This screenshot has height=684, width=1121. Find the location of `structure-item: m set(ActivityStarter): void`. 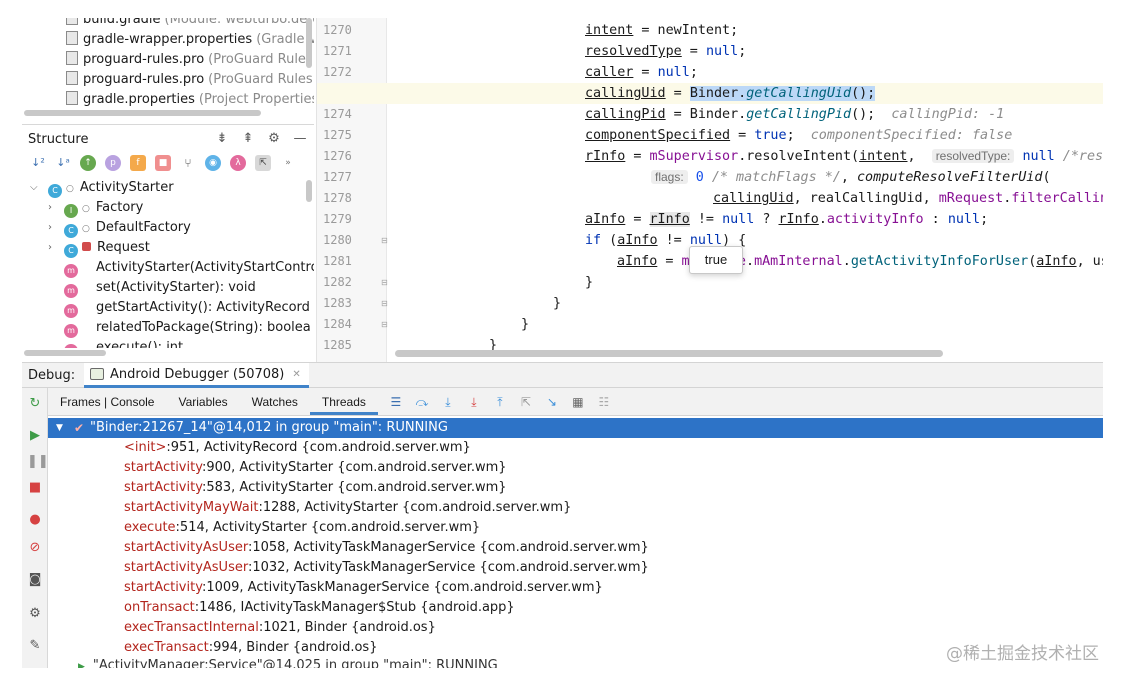

structure-item: m set(ActivityStarter): void is located at coordinates (160, 288).